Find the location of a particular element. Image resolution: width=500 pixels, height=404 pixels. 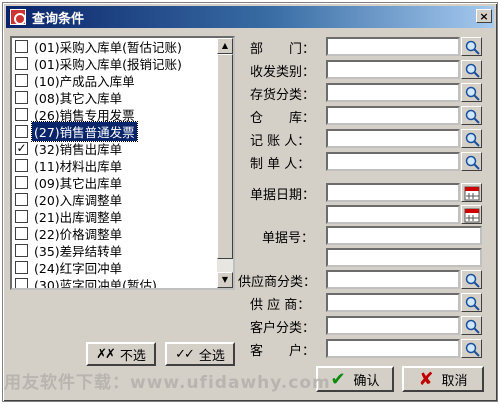

label-maker: 制 单 人： is located at coordinates (280, 164).